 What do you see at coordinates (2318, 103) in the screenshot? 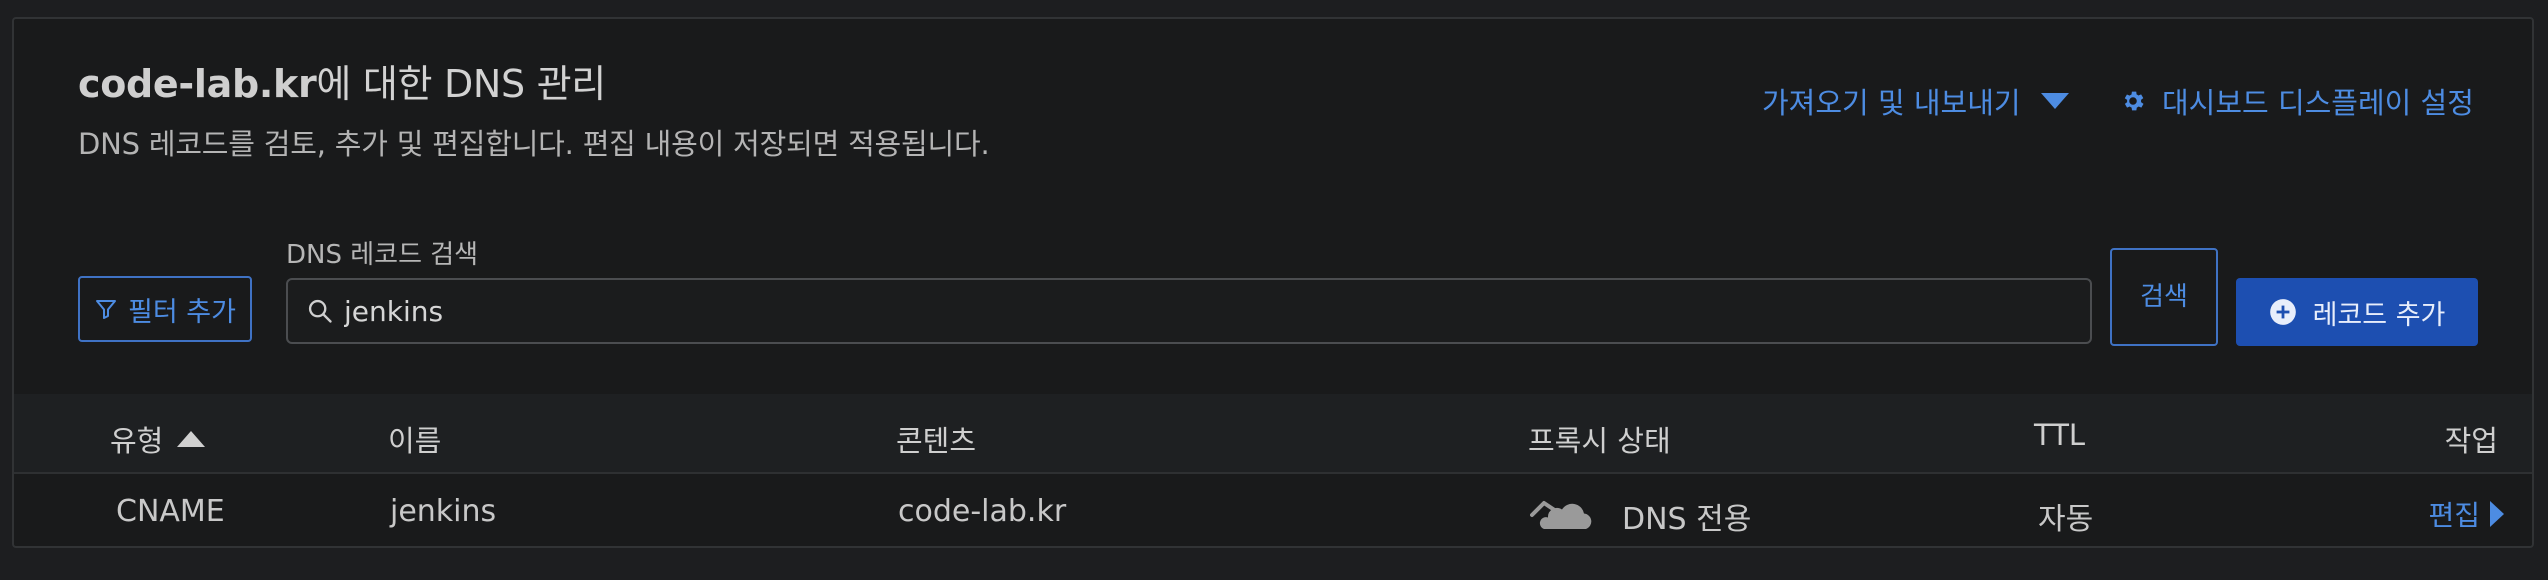
I see `dashboard-settings-label: 대시보드 디스플레이 설정` at bounding box center [2318, 103].